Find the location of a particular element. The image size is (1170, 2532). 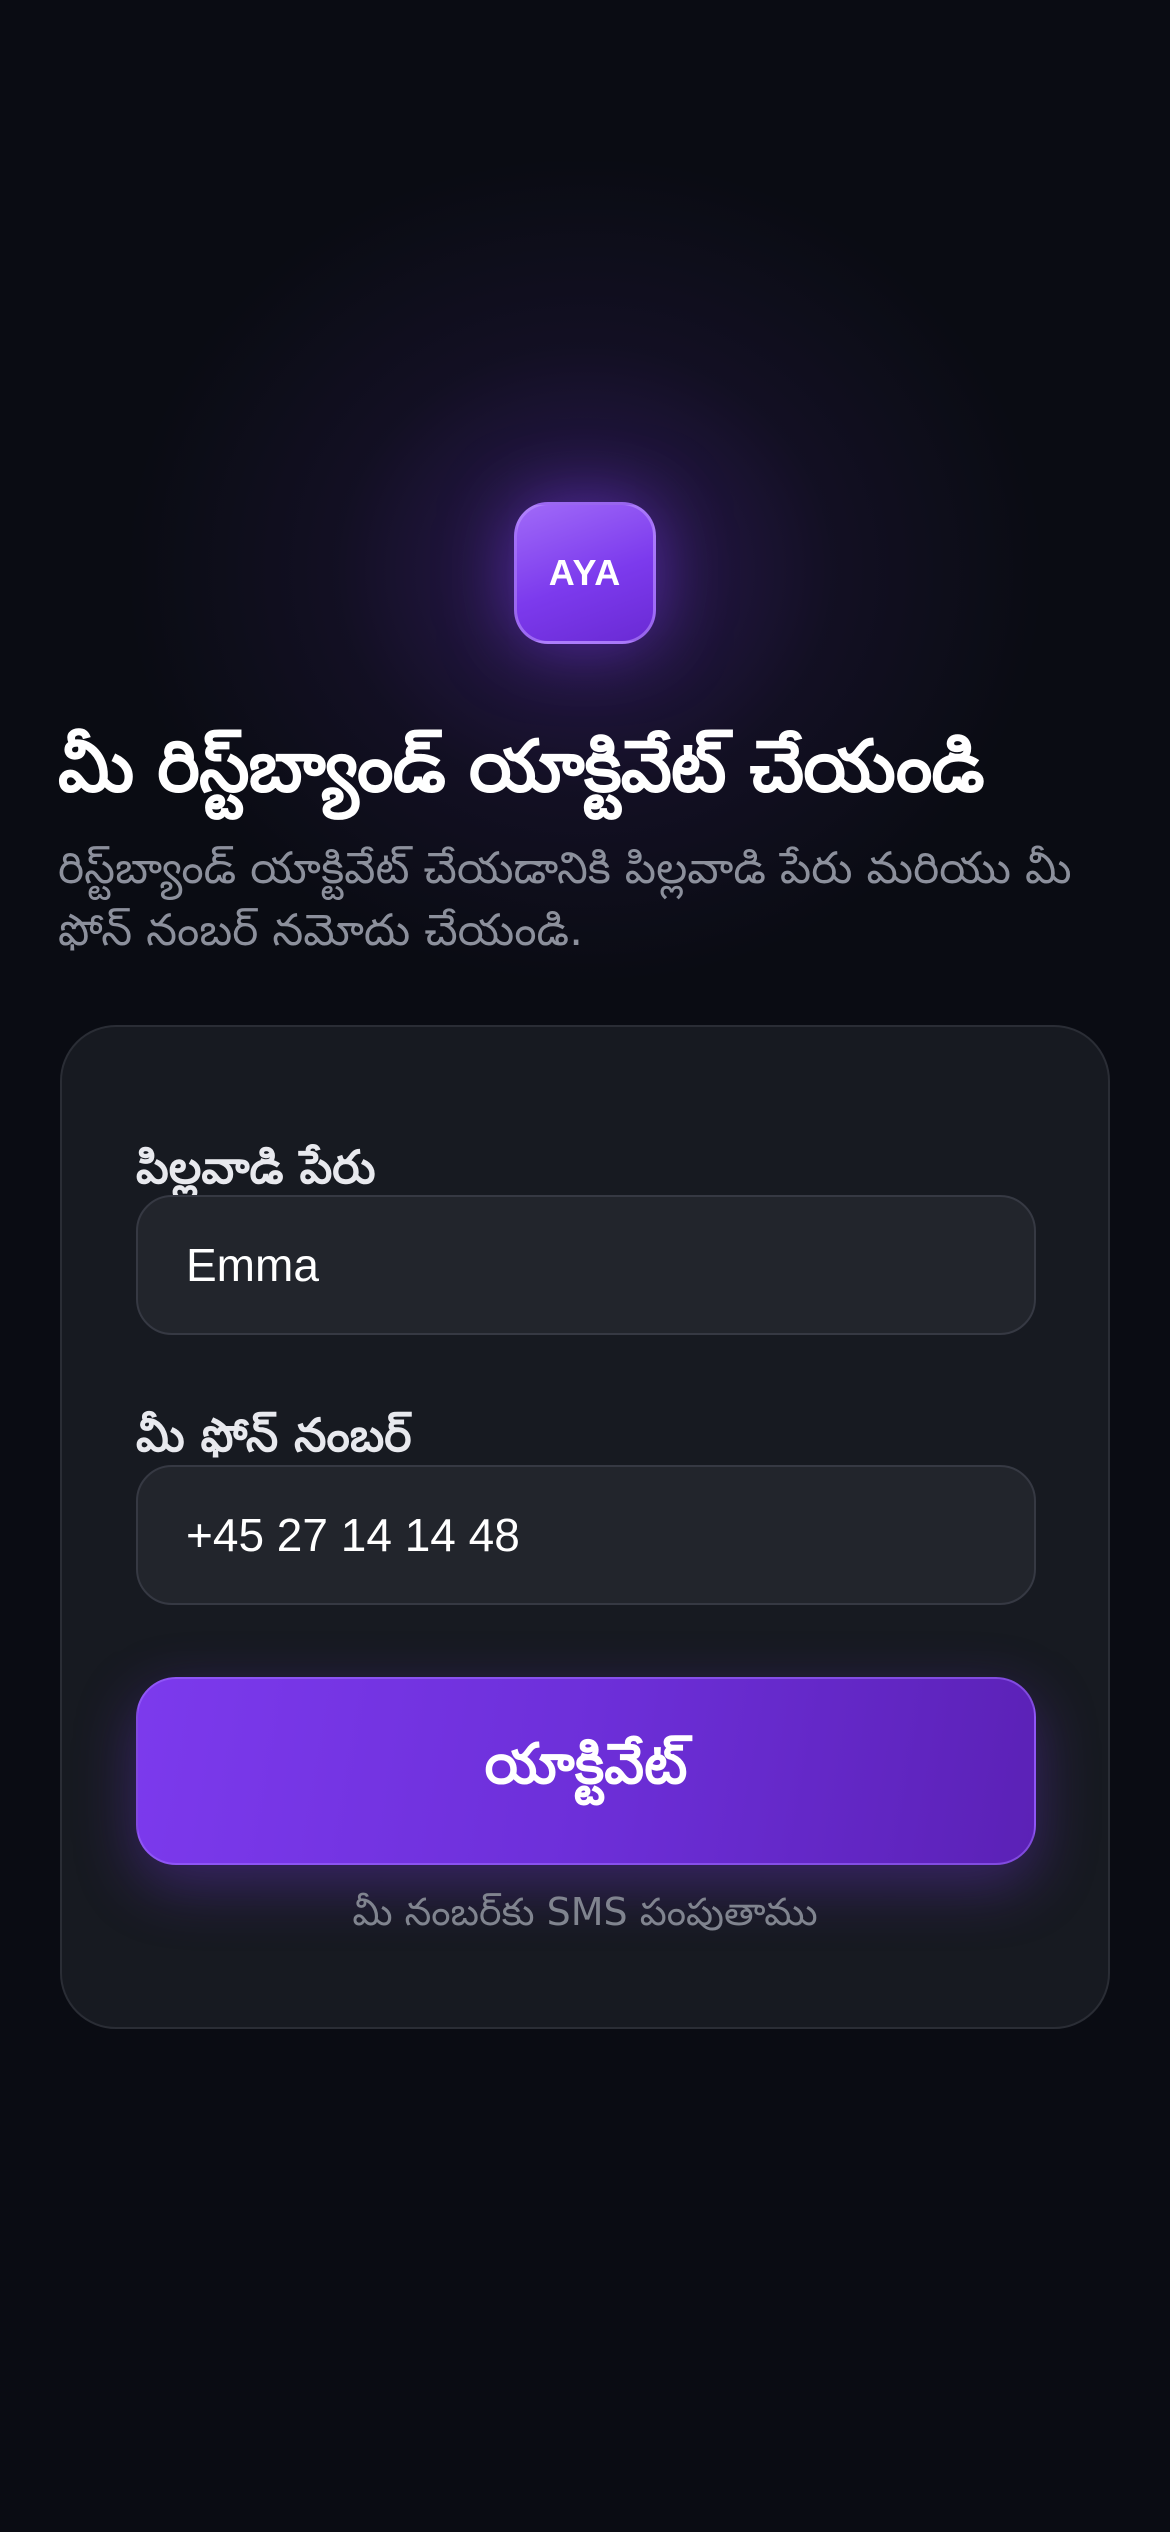

logo-text: AYA is located at coordinates (585, 572).